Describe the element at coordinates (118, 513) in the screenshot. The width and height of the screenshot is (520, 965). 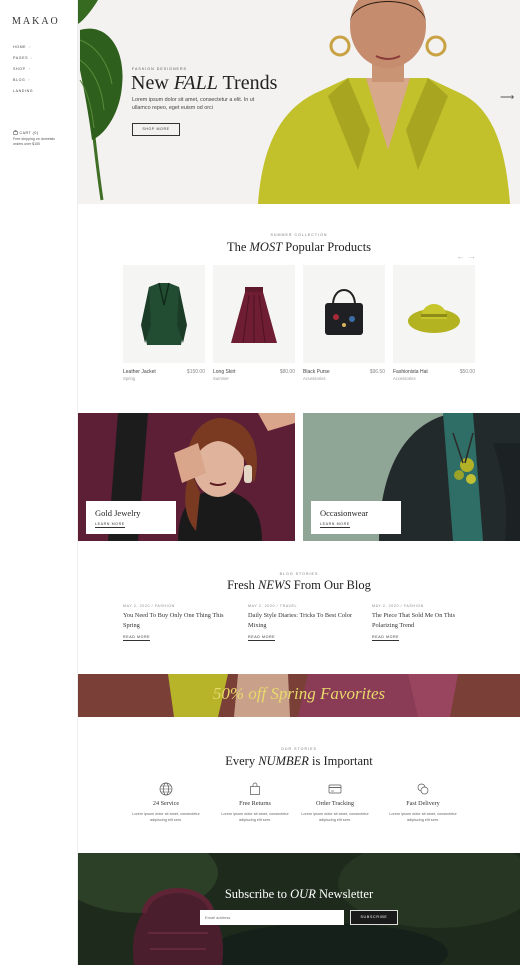
I see `category-title: Gold Jewelry` at that location.